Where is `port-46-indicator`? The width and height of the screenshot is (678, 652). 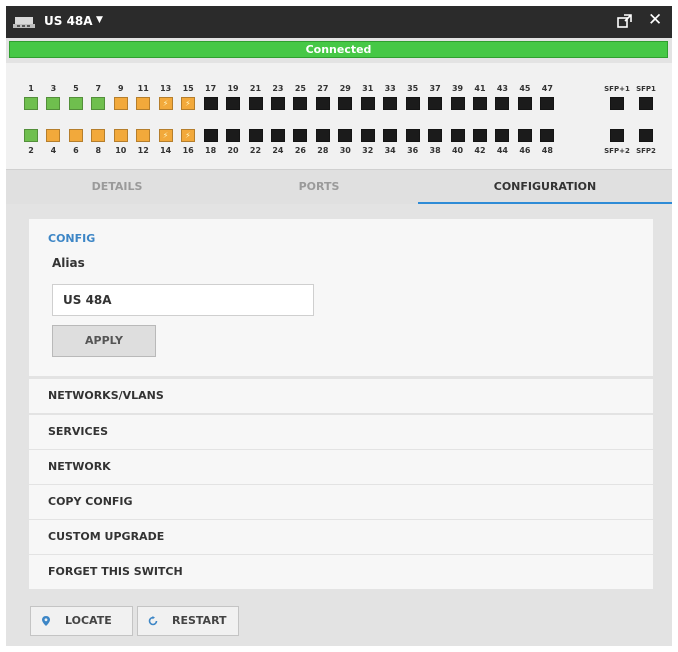 port-46-indicator is located at coordinates (524, 135).